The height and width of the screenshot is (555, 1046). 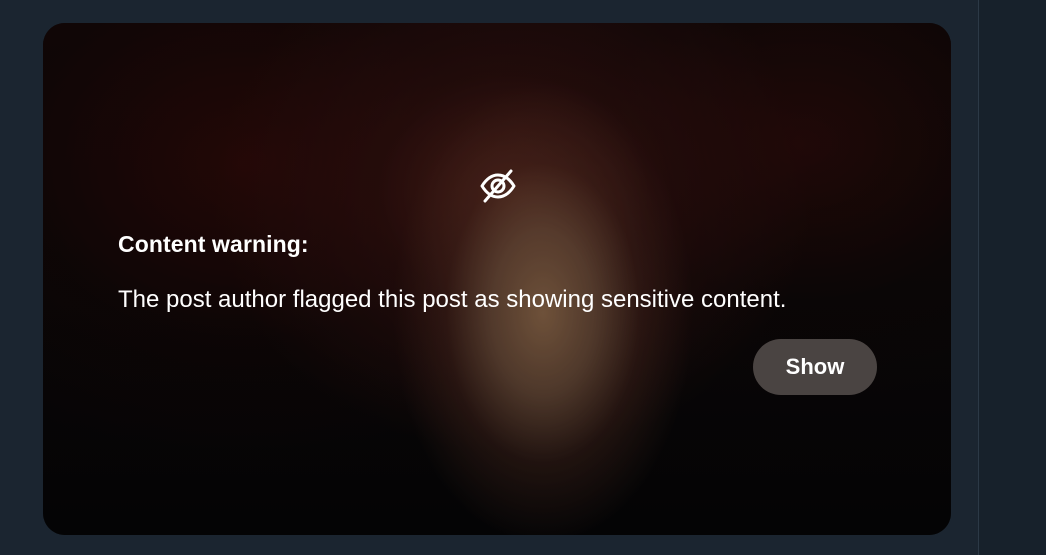 What do you see at coordinates (498, 186) in the screenshot?
I see `eye-slash-icon` at bounding box center [498, 186].